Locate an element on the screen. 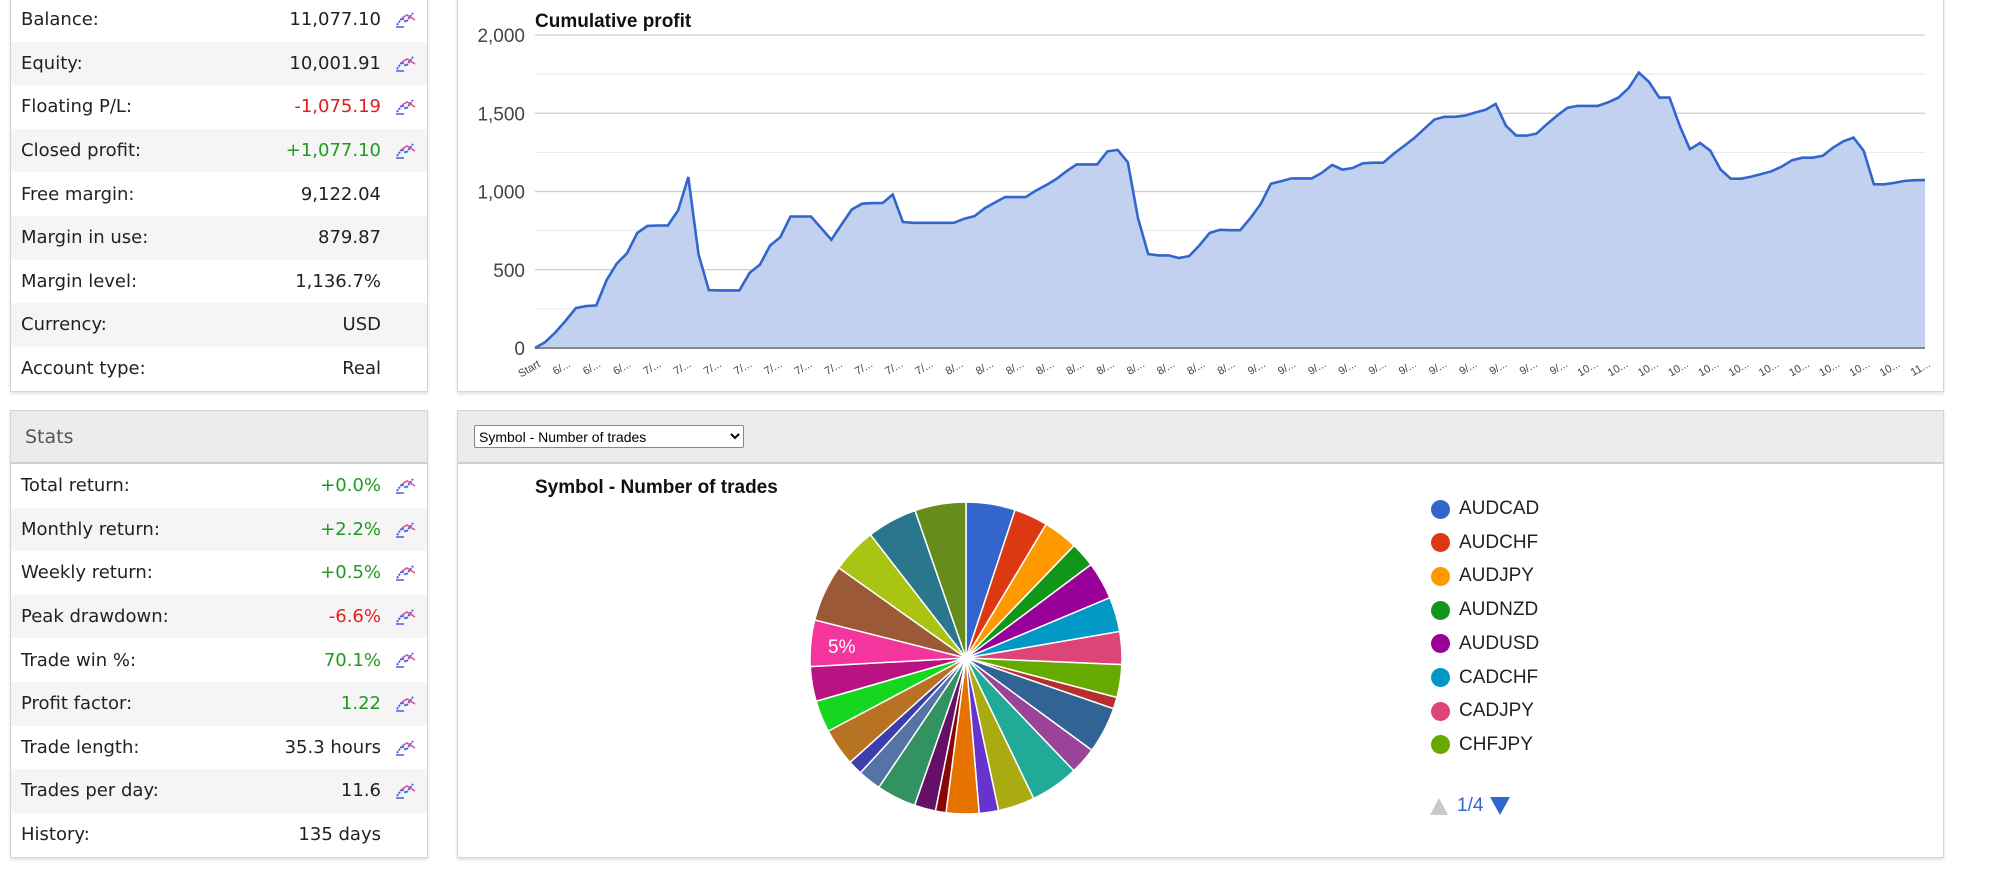 The image size is (1999, 876). legend-label: AUDJPY is located at coordinates (1496, 576).